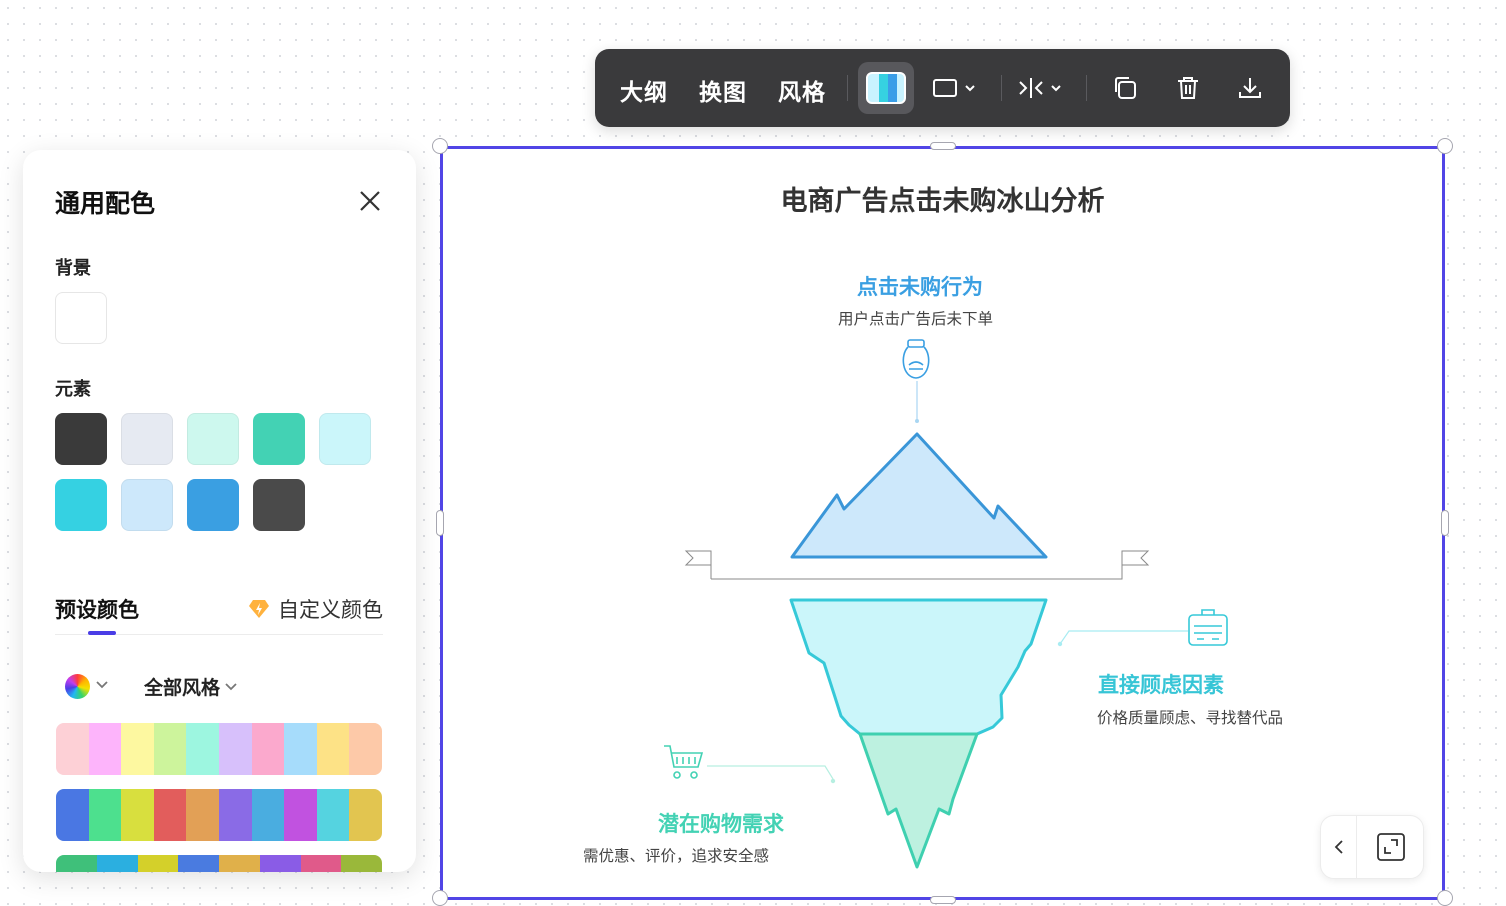  I want to click on copy-icon, so click(1125, 88).